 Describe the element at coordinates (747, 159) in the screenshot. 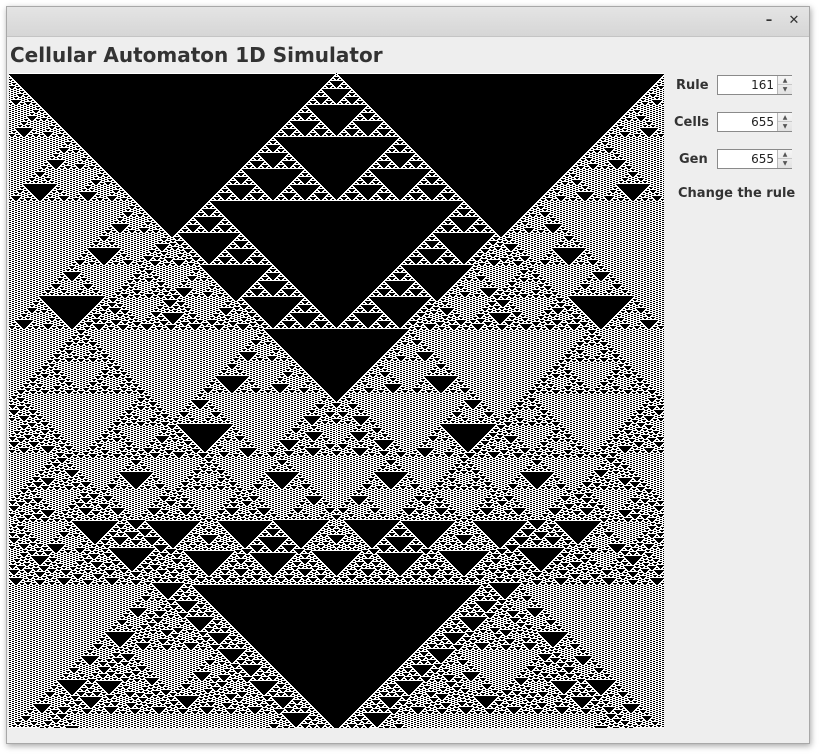

I see `gen-input: 655` at that location.